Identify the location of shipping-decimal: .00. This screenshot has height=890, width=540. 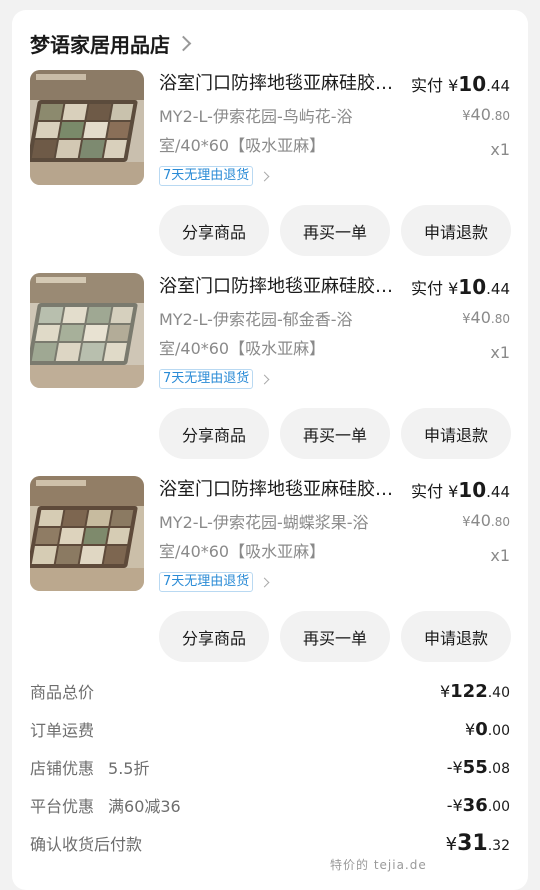
(498, 730).